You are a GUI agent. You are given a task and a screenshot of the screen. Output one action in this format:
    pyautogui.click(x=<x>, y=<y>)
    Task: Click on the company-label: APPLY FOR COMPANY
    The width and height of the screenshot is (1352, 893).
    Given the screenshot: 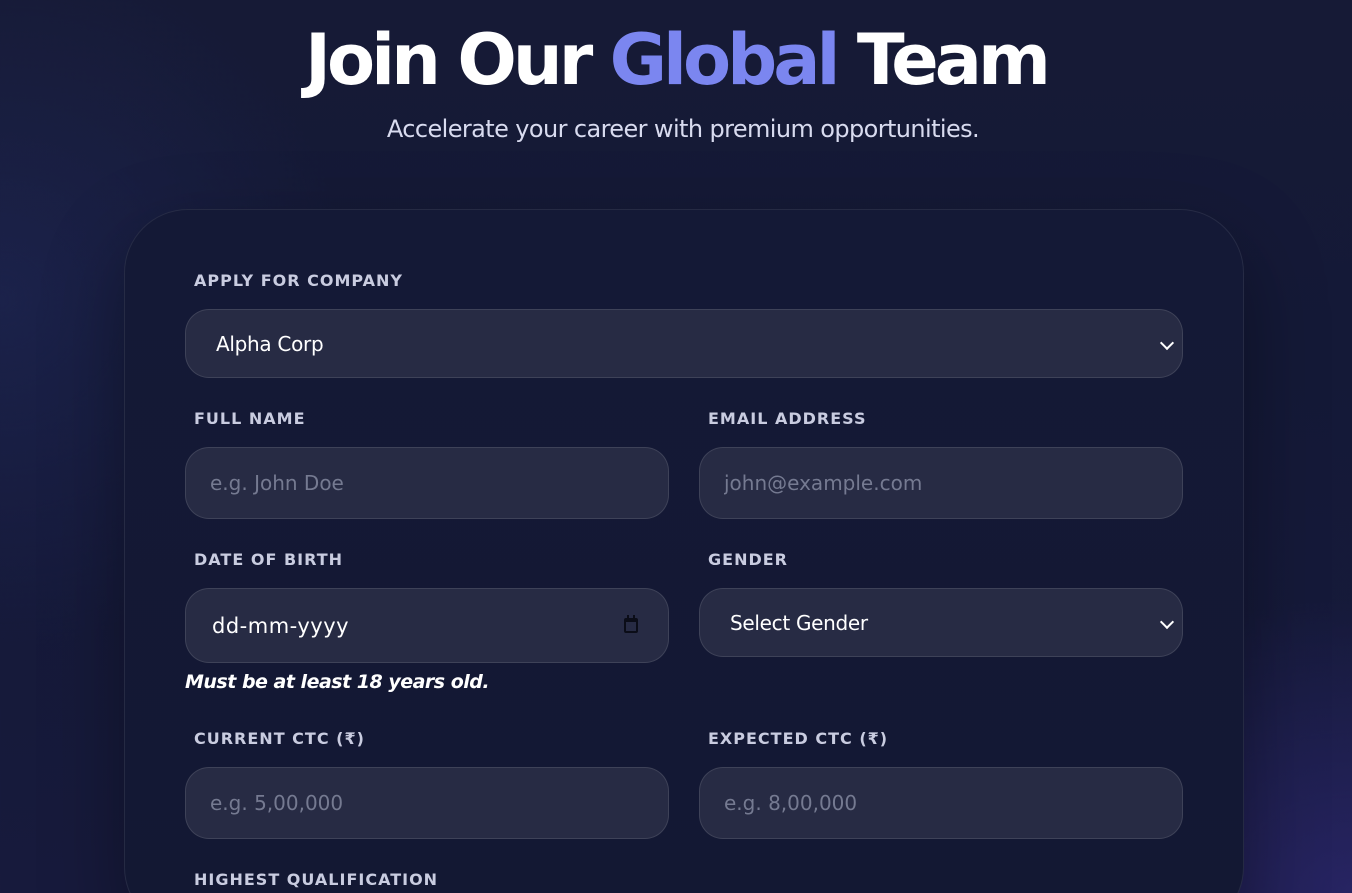 What is the action you would take?
    pyautogui.click(x=298, y=280)
    